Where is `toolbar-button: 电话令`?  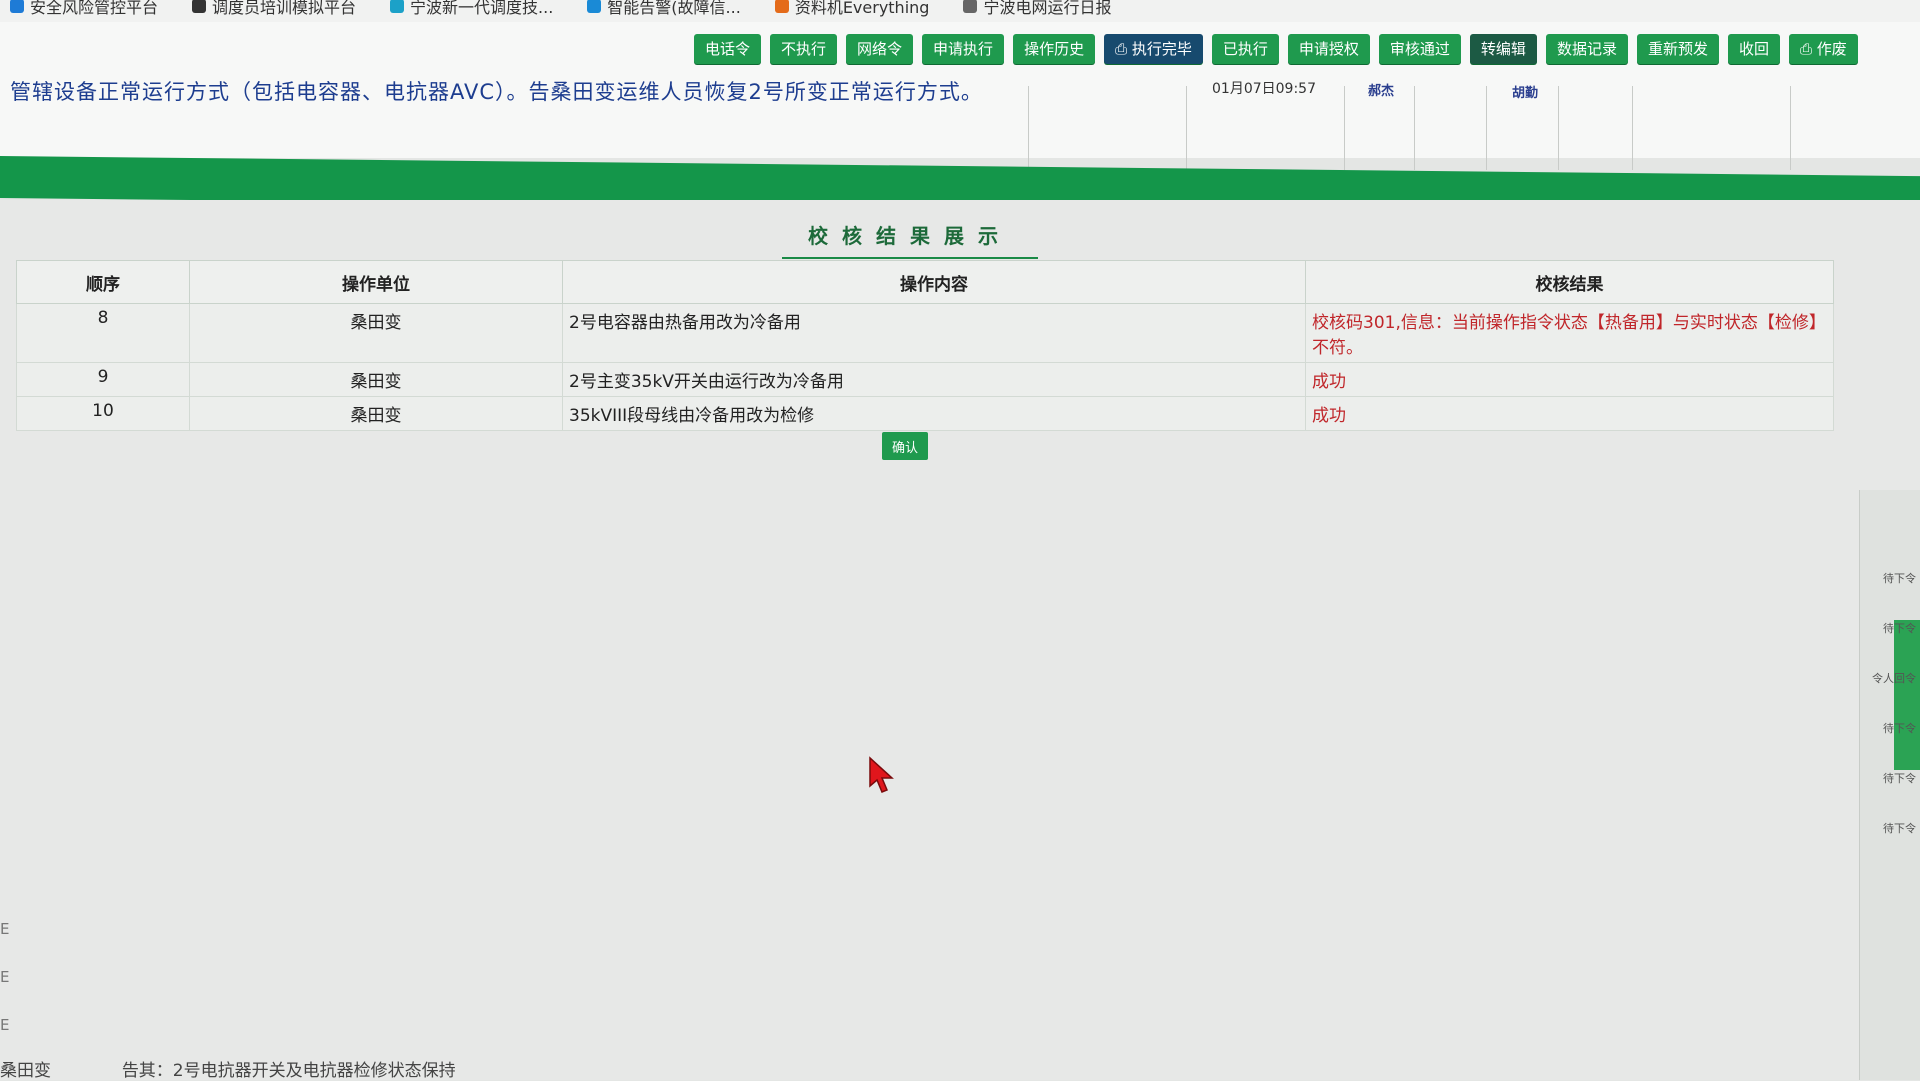 toolbar-button: 电话令 is located at coordinates (728, 49).